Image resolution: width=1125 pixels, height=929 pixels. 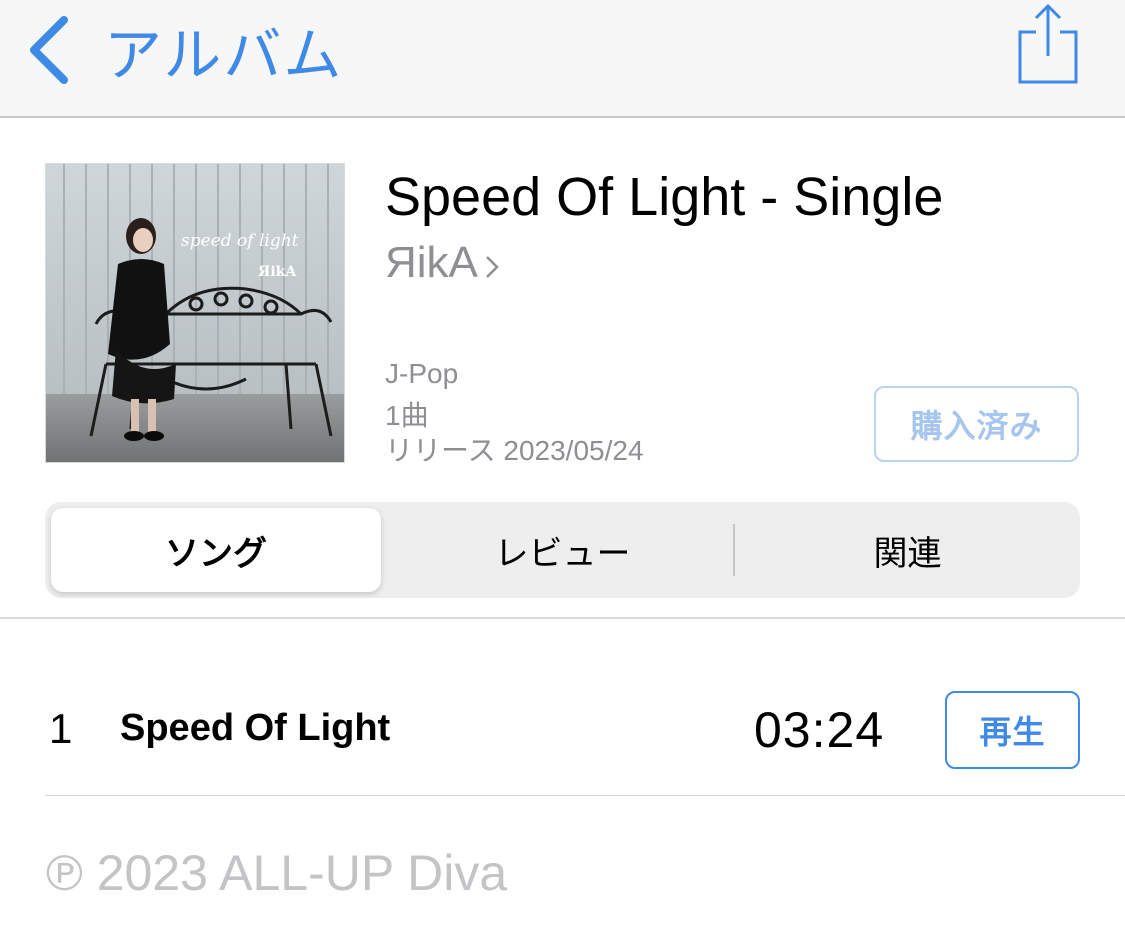 What do you see at coordinates (49, 50) in the screenshot?
I see `chevron-left-icon` at bounding box center [49, 50].